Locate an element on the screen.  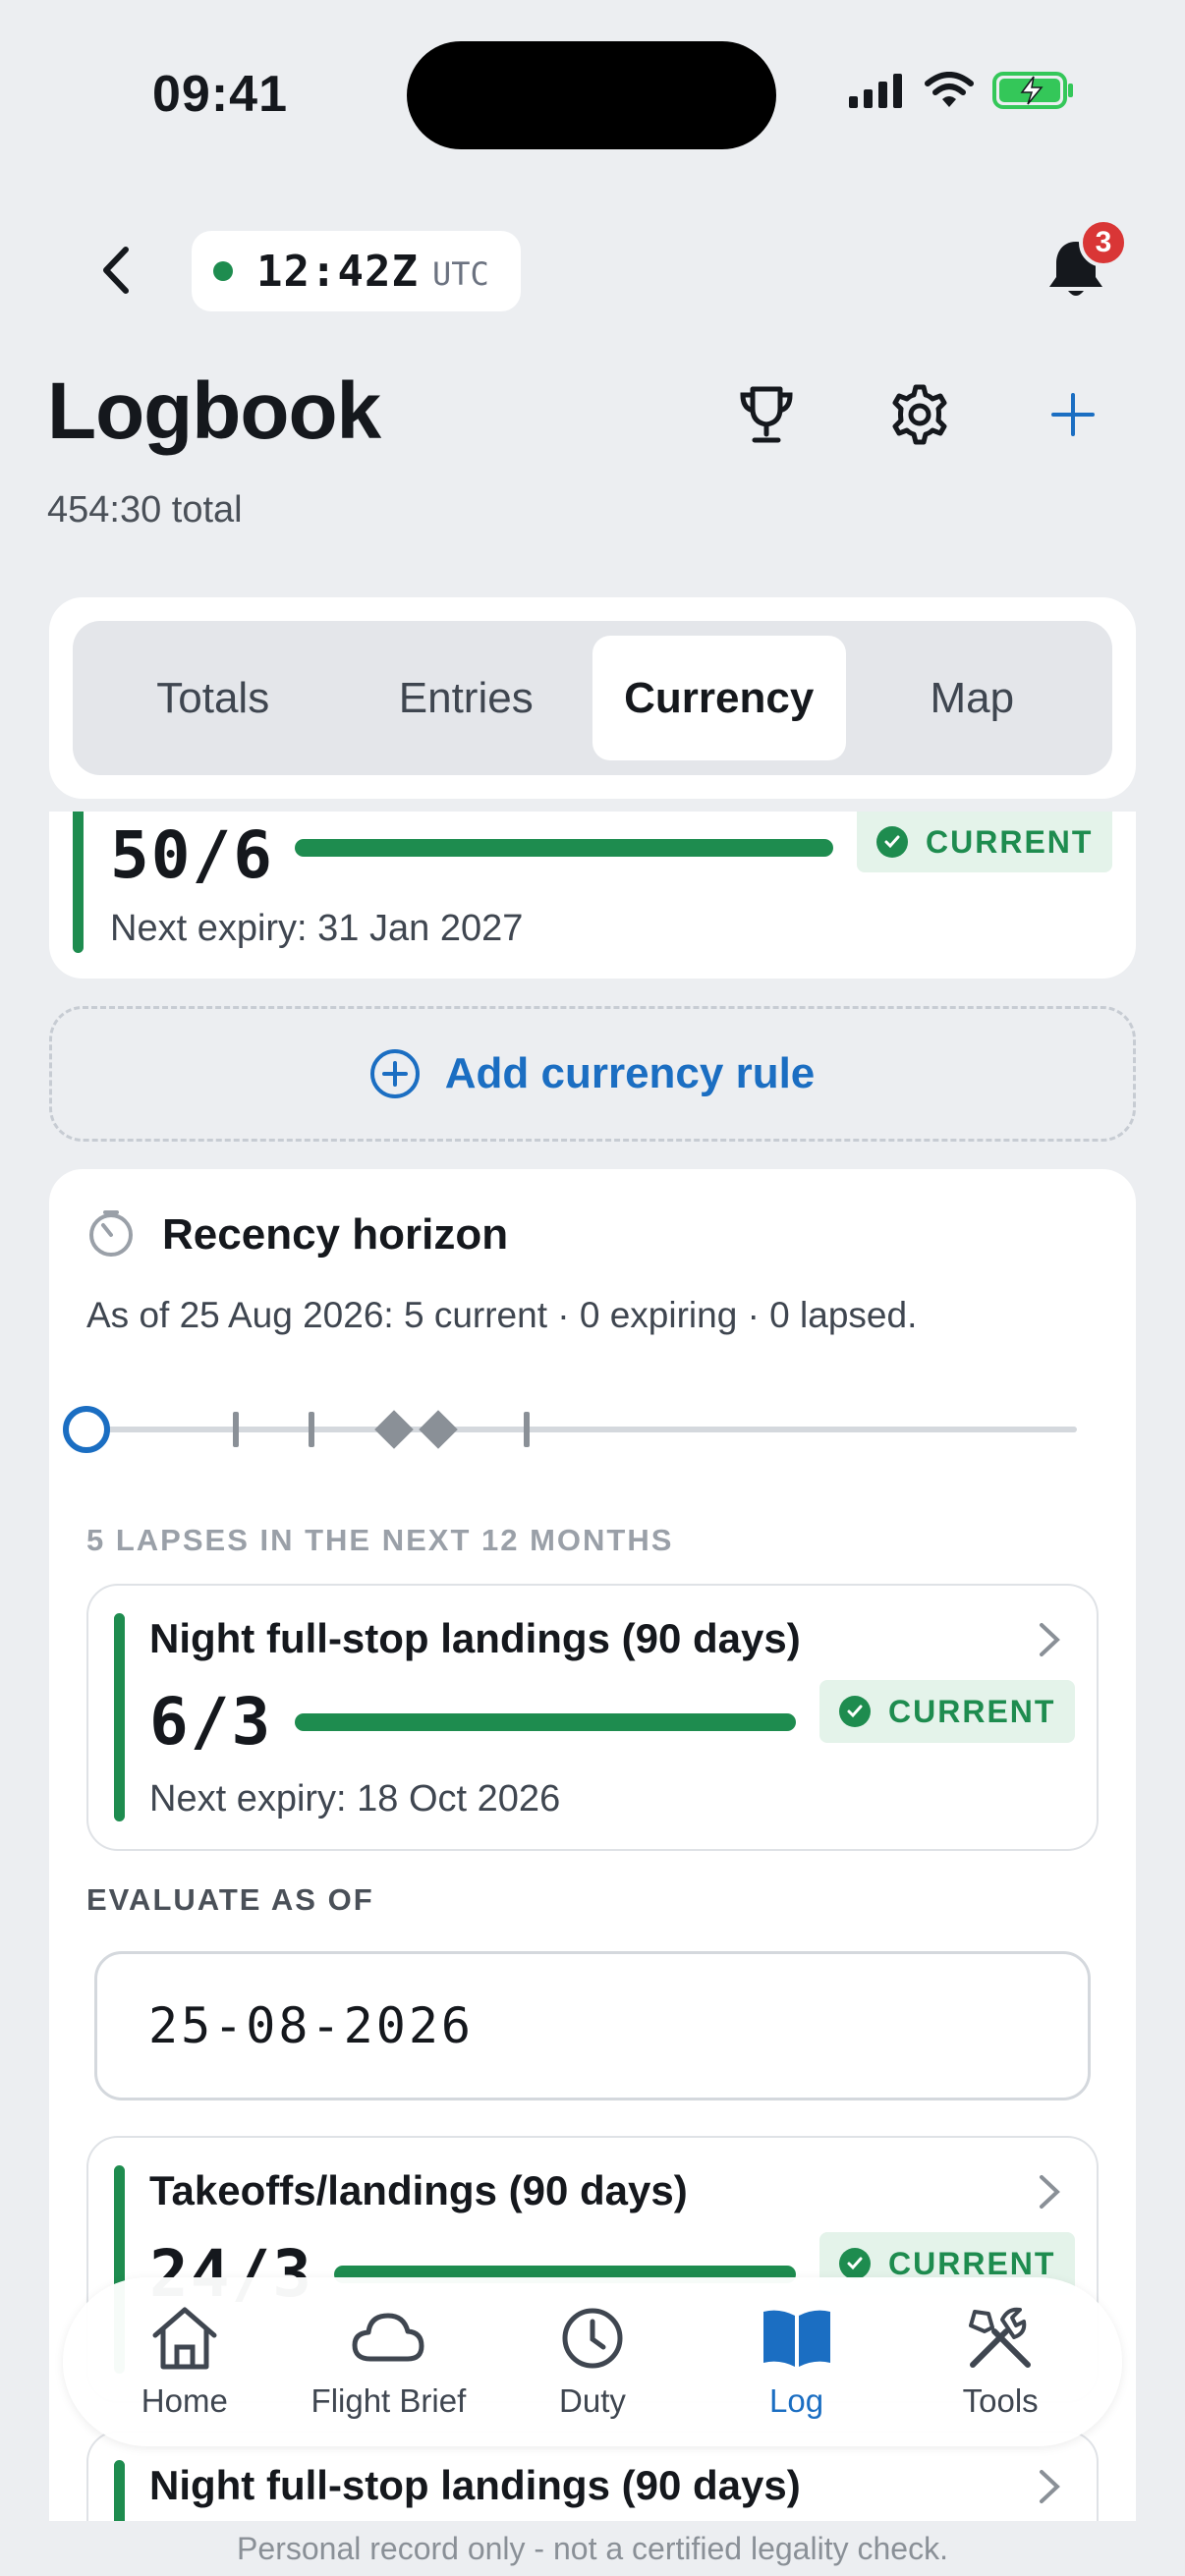
nav-label: Home is located at coordinates (184, 2400).